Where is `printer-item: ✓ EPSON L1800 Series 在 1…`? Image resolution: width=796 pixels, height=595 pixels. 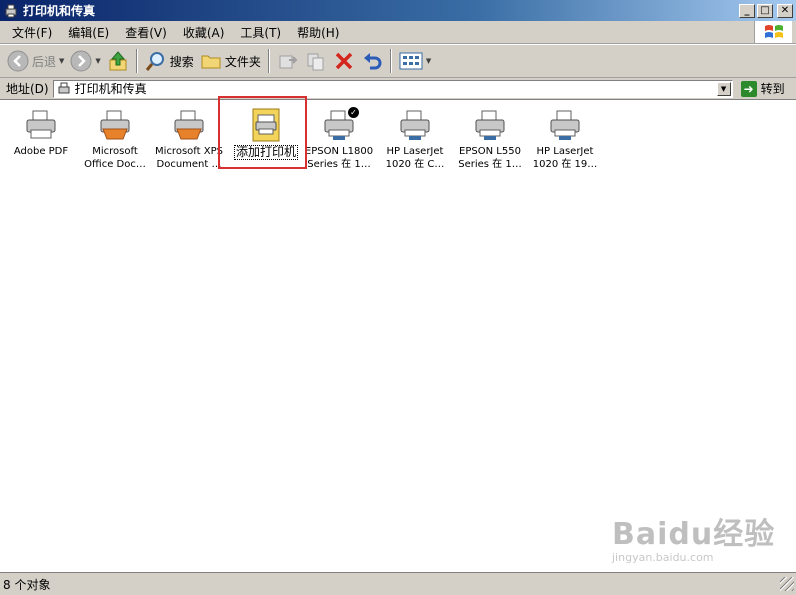 printer-item: ✓ EPSON L1800 Series 在 1… is located at coordinates (339, 138).